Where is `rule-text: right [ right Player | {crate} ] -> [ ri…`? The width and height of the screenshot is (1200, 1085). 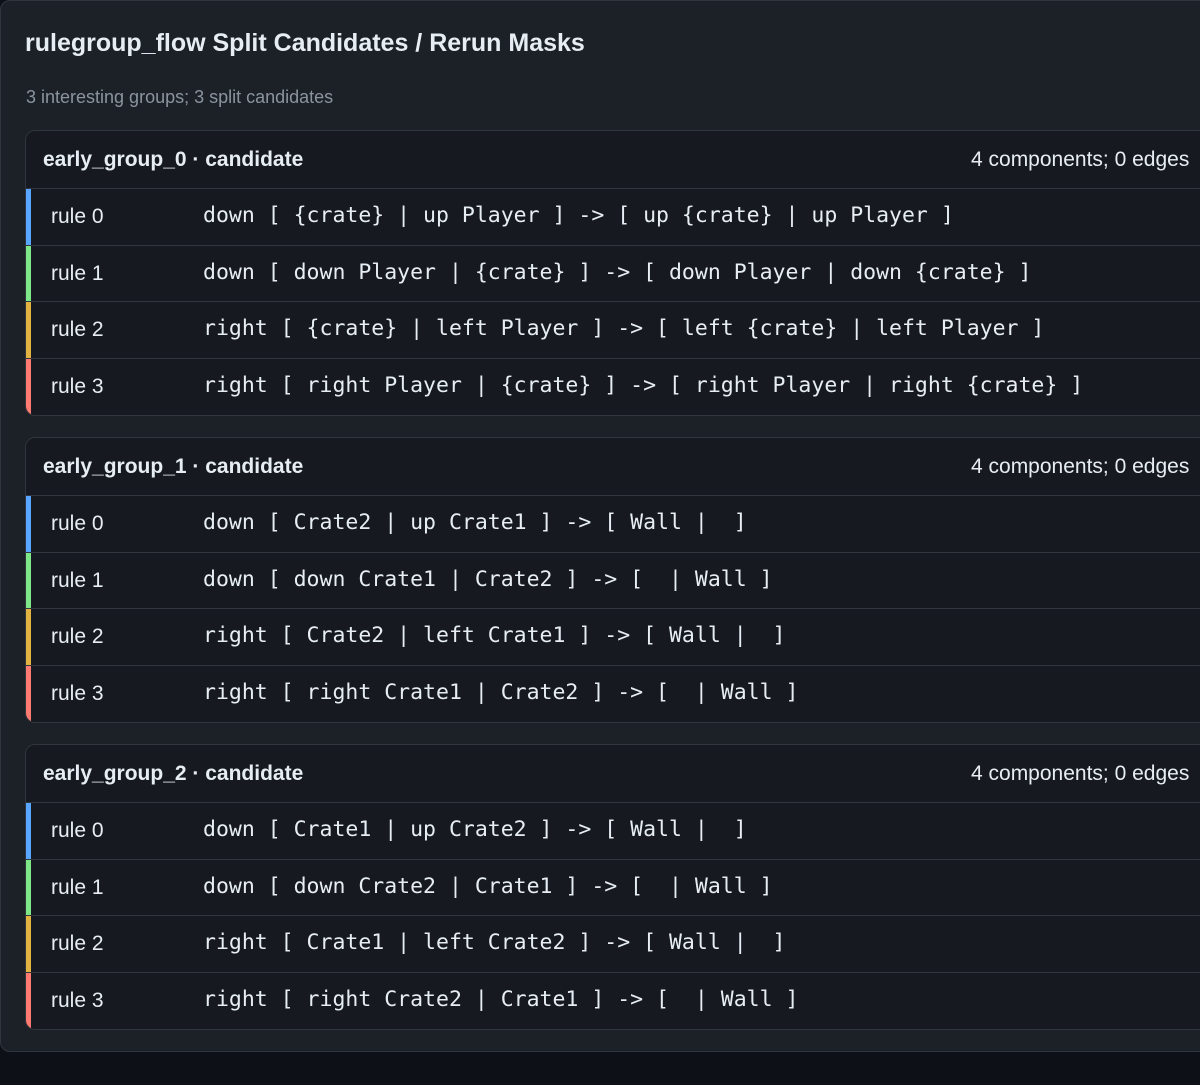 rule-text: right [ right Player | {crate} ] -> [ ri… is located at coordinates (643, 385).